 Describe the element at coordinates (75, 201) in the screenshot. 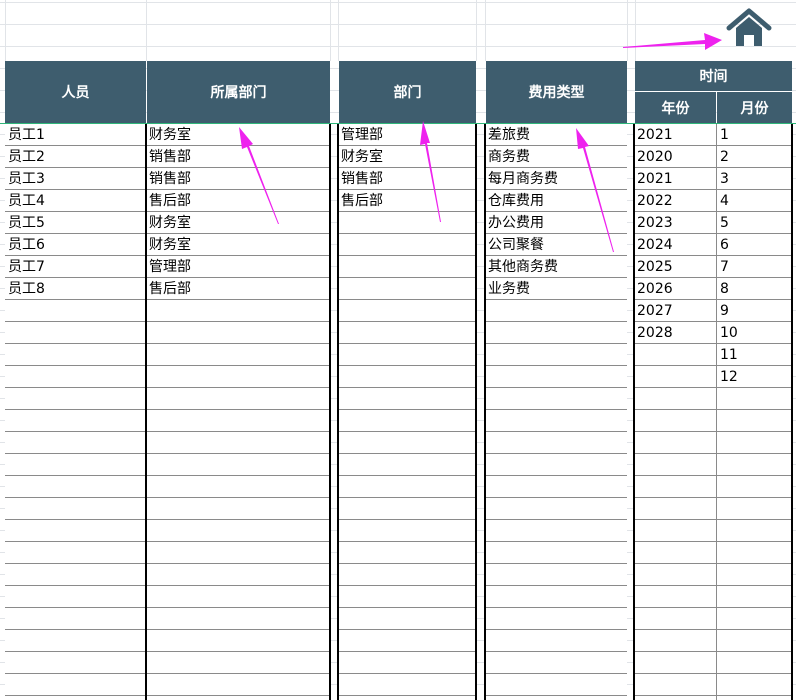

I see `cell: 员工4` at that location.